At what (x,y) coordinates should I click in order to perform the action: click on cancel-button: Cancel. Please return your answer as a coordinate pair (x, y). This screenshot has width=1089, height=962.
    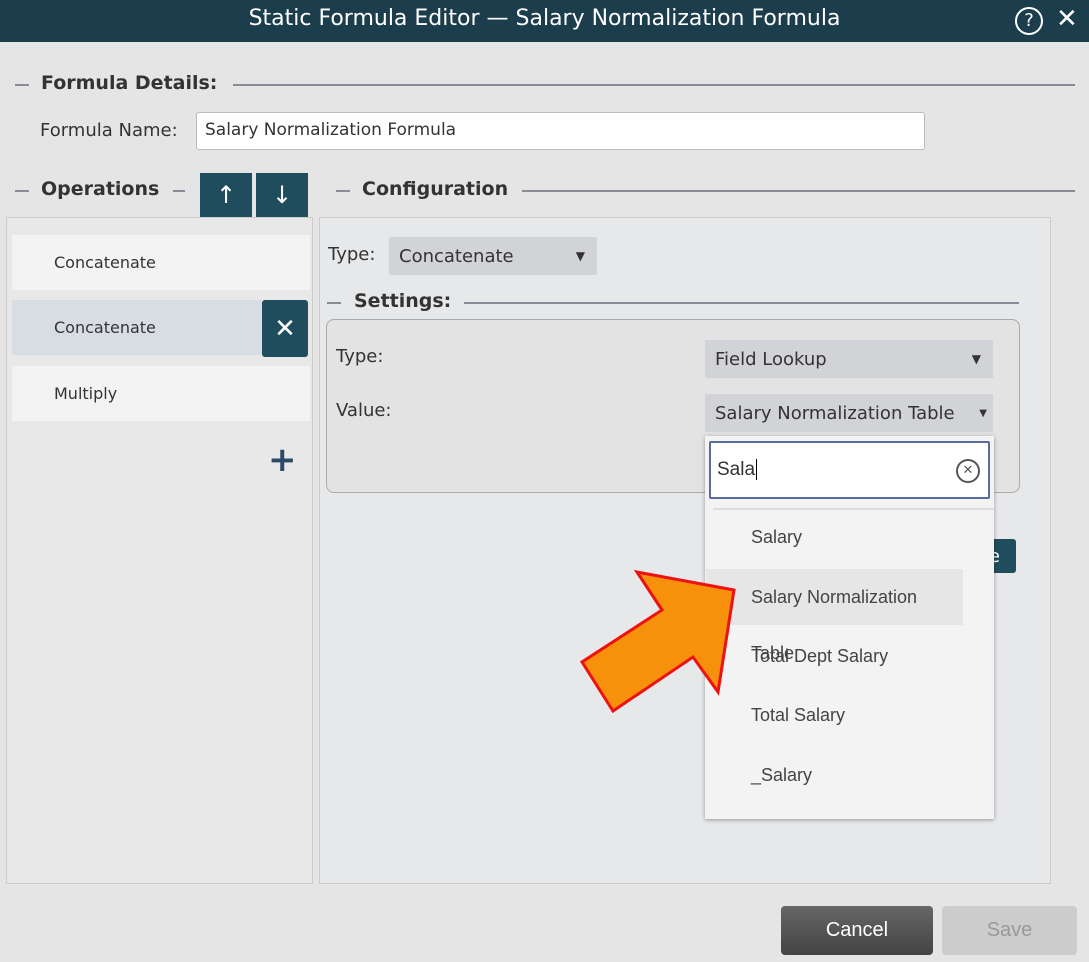
    Looking at the image, I should click on (857, 930).